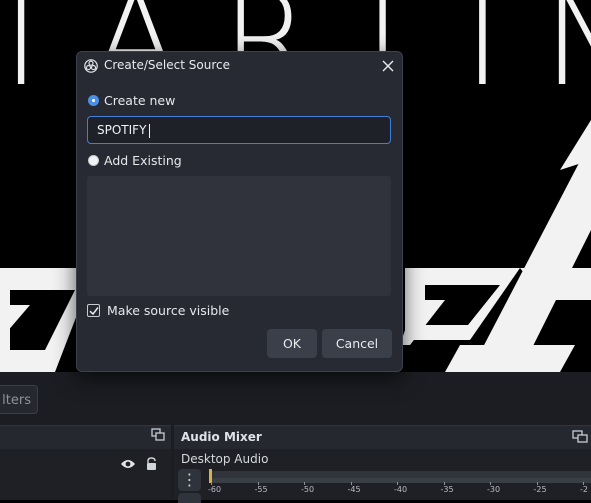  I want to click on audio-mixer-title: Audio Mixer, so click(221, 437).